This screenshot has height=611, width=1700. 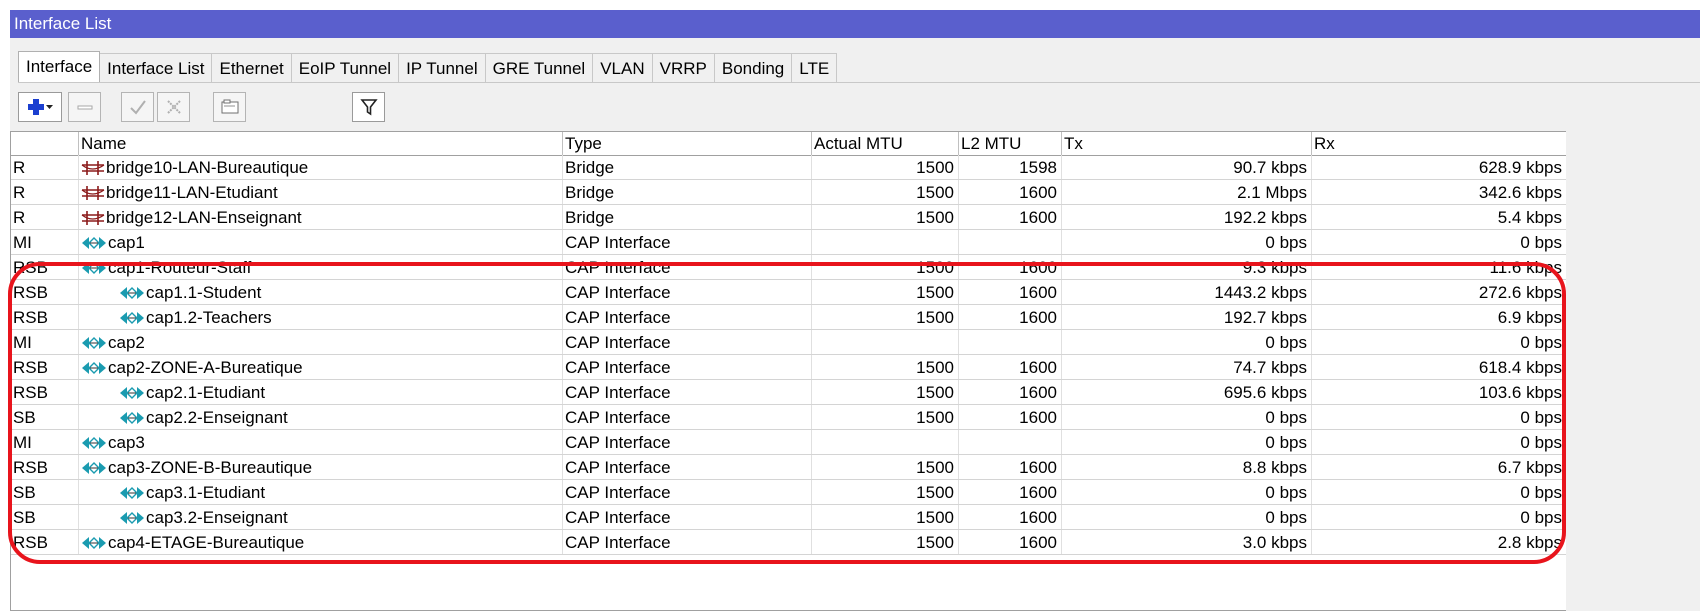 I want to click on name-cell: cap4-ETAGE-Bureautique, so click(x=321, y=542).